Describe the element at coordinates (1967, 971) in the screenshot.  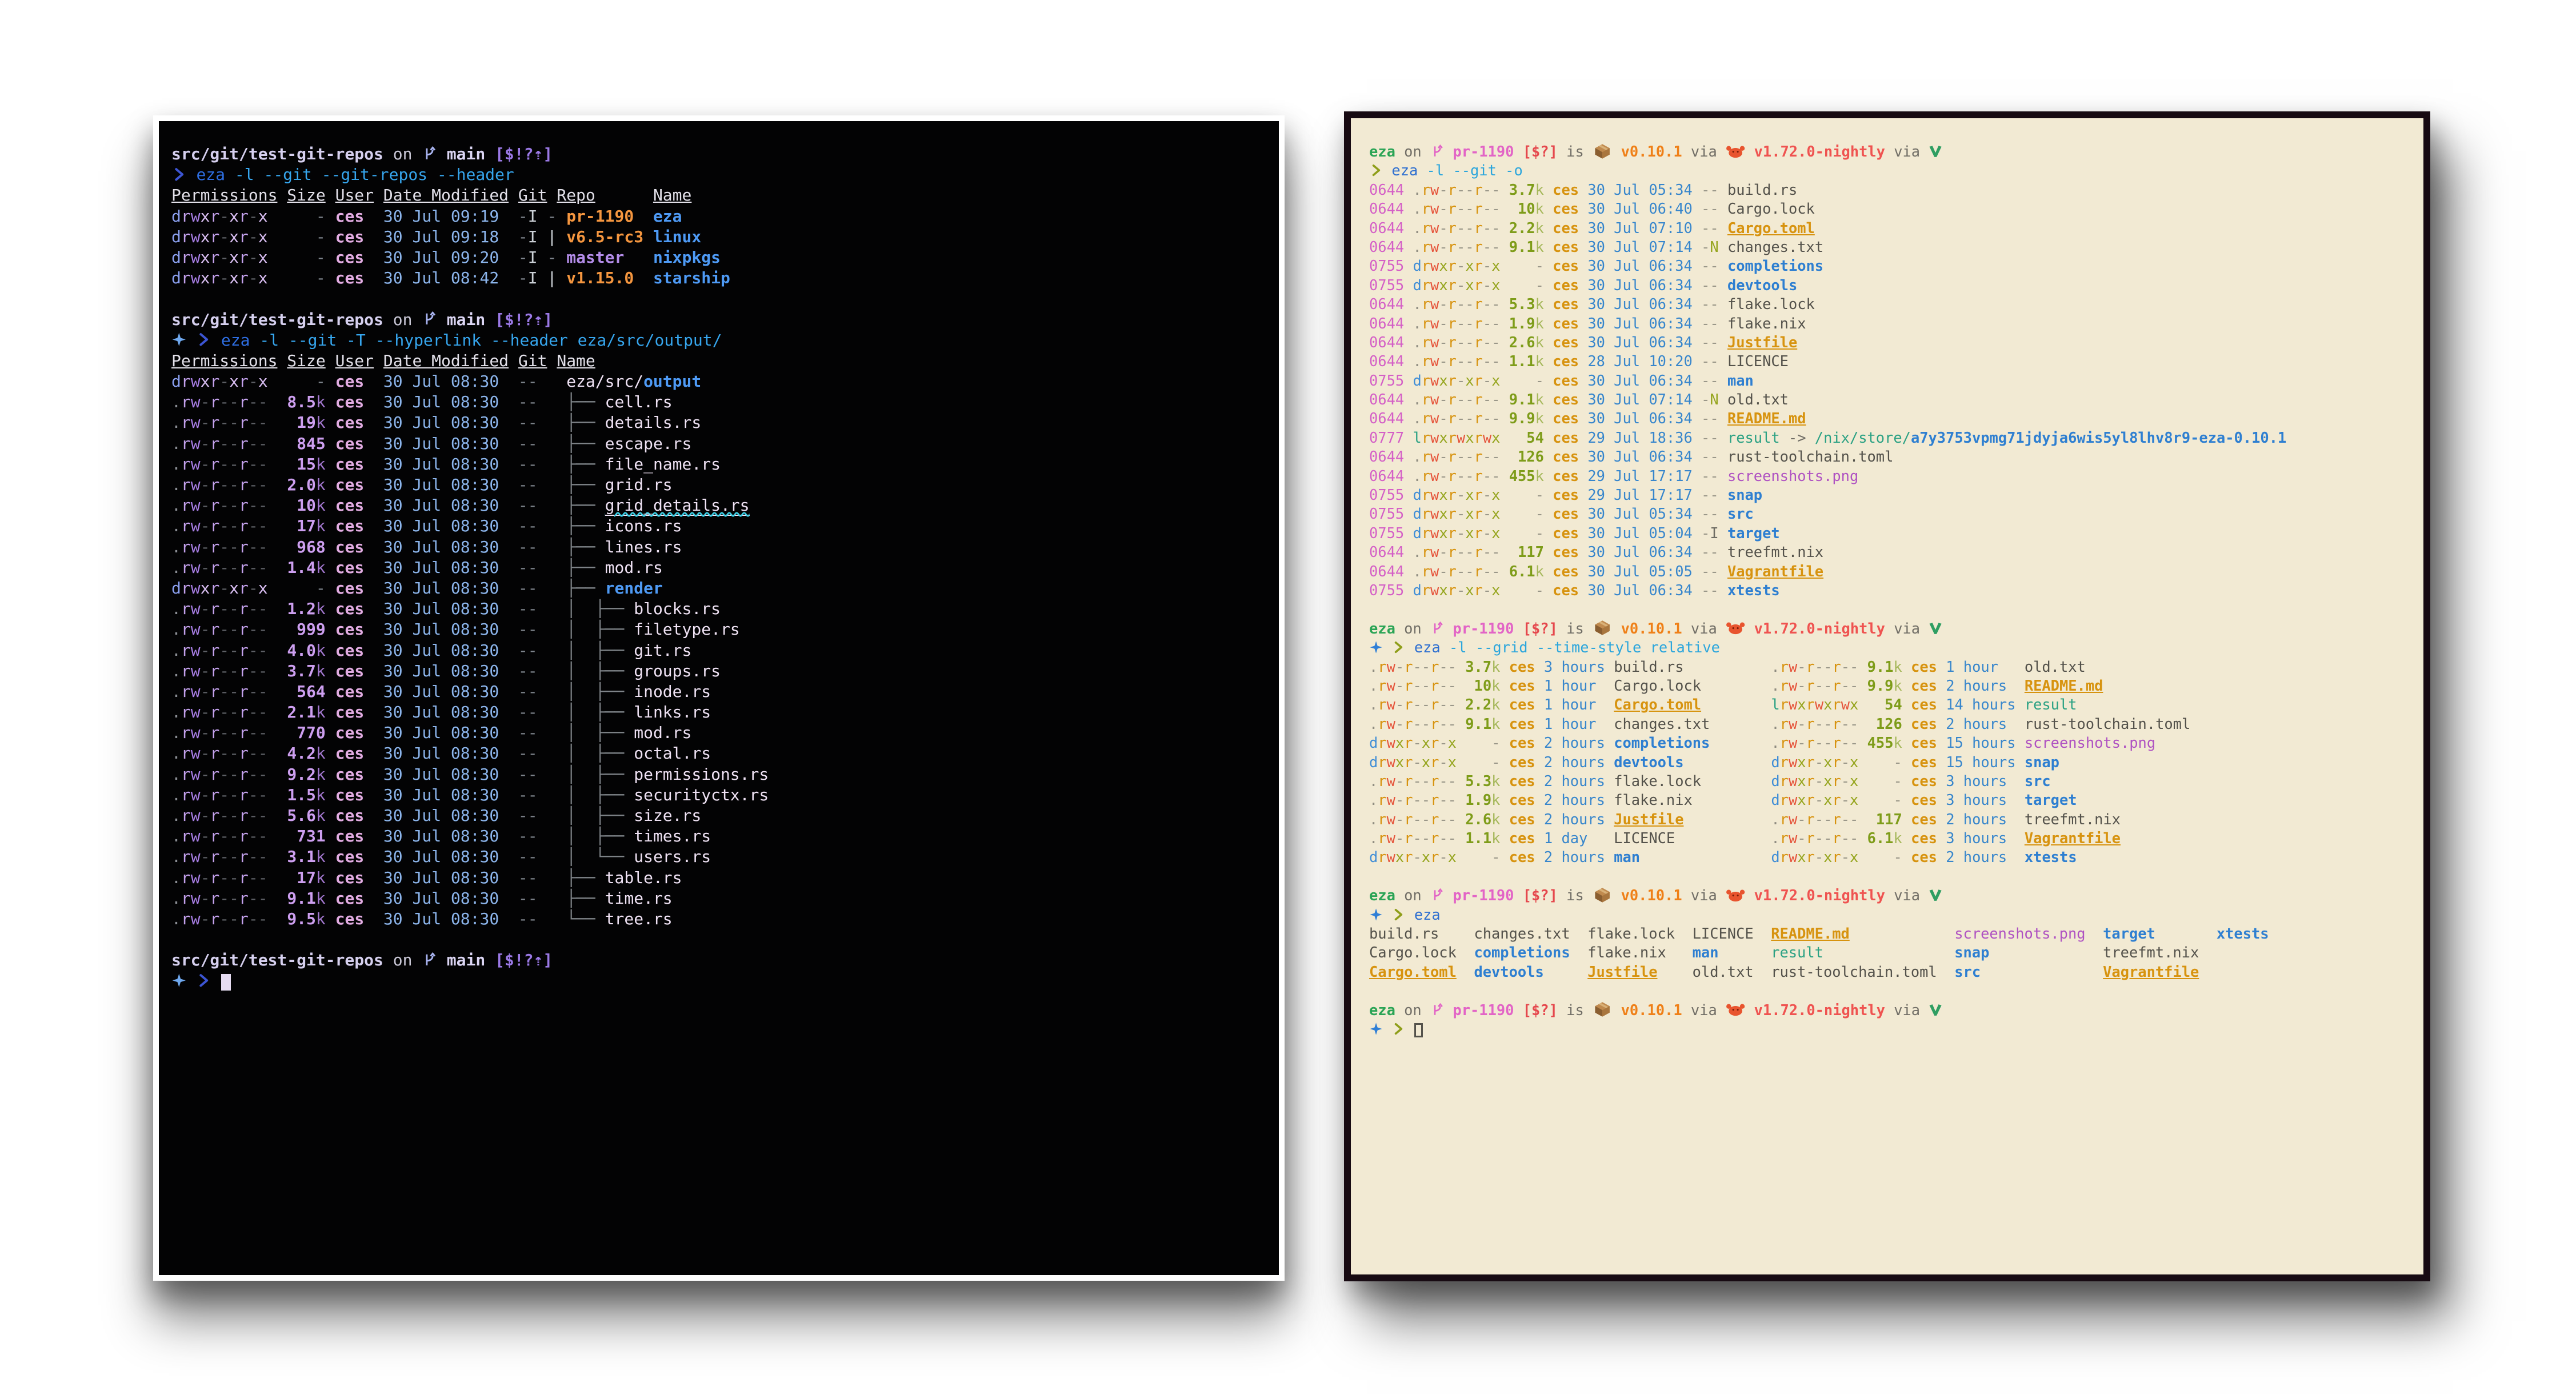
I see `text-segment: src` at that location.